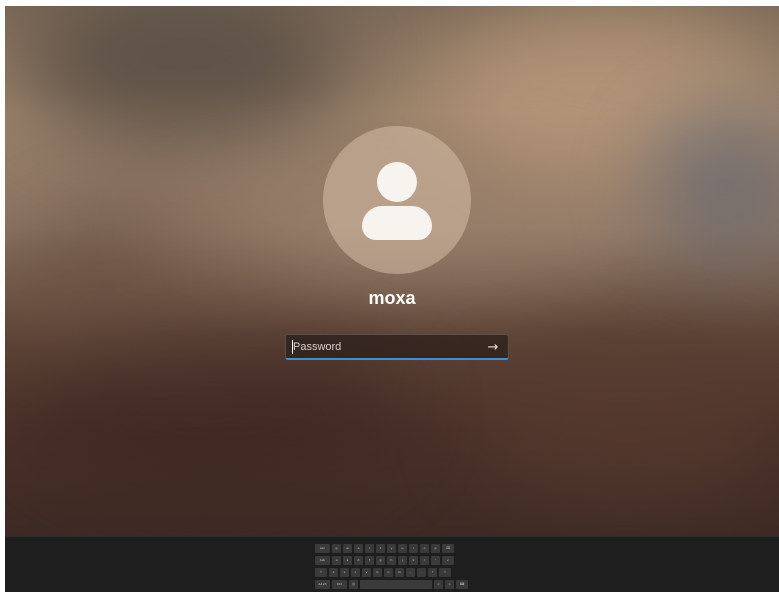  I want to click on keyboard-key: h, so click(391, 560).